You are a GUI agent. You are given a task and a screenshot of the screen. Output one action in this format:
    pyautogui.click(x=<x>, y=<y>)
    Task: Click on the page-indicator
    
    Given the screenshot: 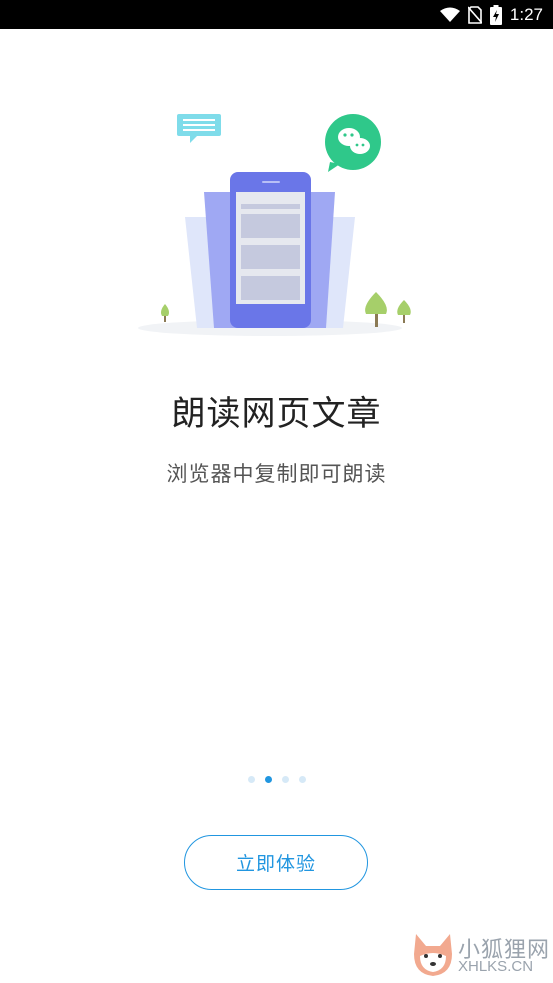 What is the action you would take?
    pyautogui.click(x=276, y=779)
    